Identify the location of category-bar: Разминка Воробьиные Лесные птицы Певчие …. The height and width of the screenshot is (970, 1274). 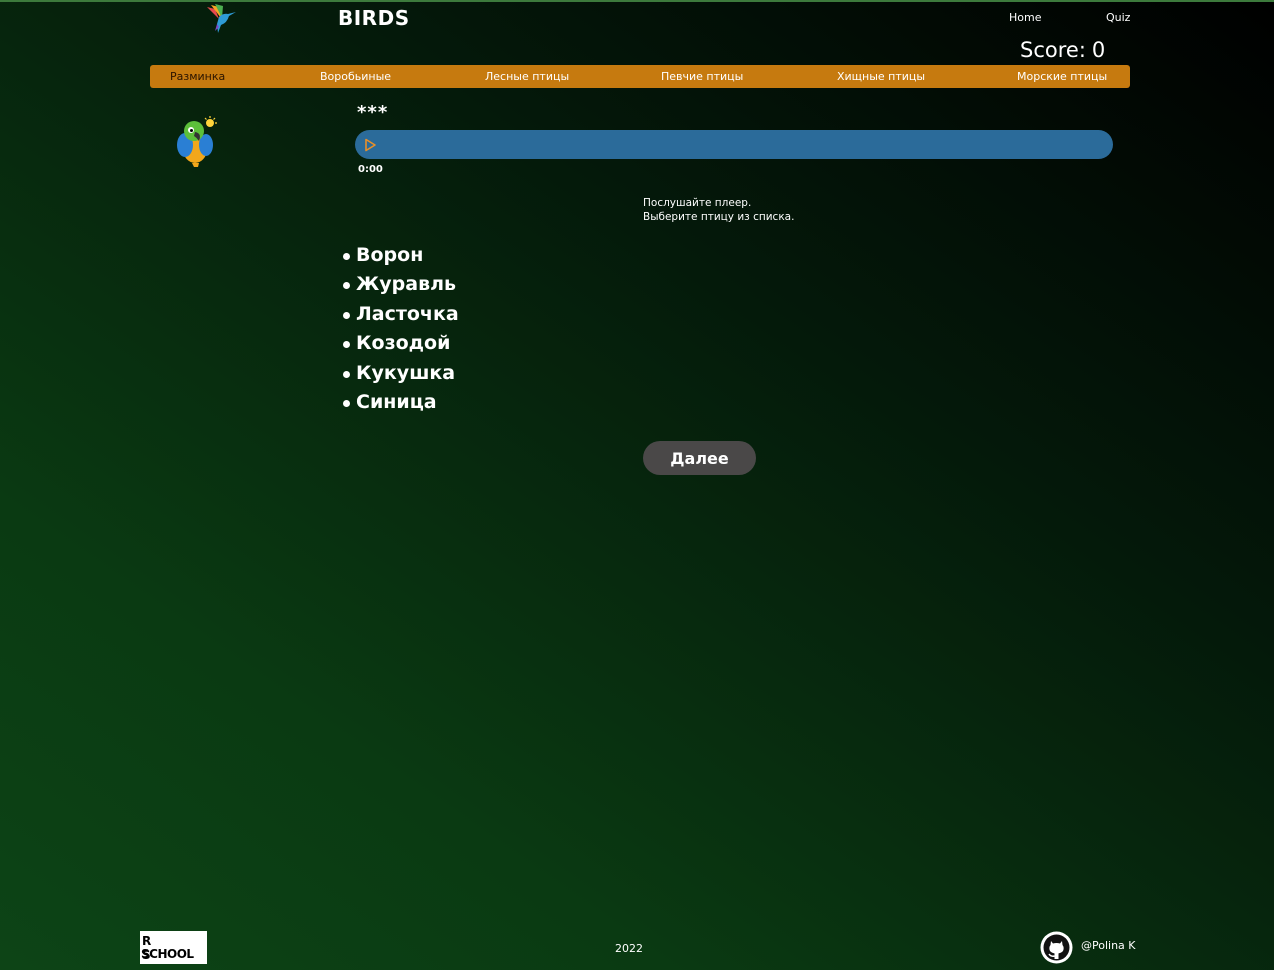
(640, 76).